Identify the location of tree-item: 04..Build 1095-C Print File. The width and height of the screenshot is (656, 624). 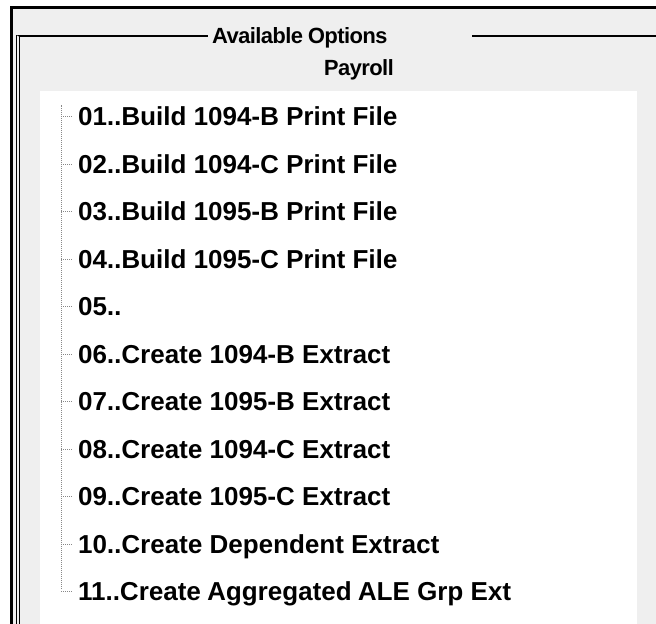
(238, 259).